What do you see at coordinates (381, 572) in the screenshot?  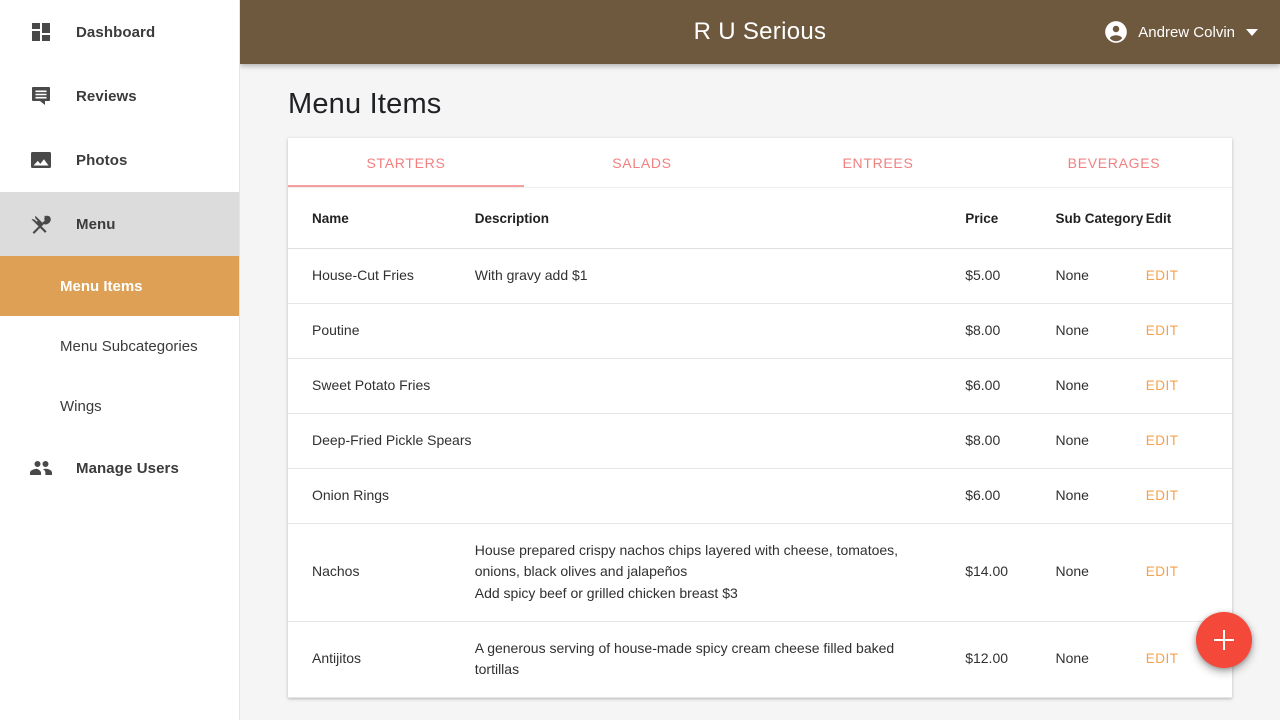 I see `cell-name: Nachos` at bounding box center [381, 572].